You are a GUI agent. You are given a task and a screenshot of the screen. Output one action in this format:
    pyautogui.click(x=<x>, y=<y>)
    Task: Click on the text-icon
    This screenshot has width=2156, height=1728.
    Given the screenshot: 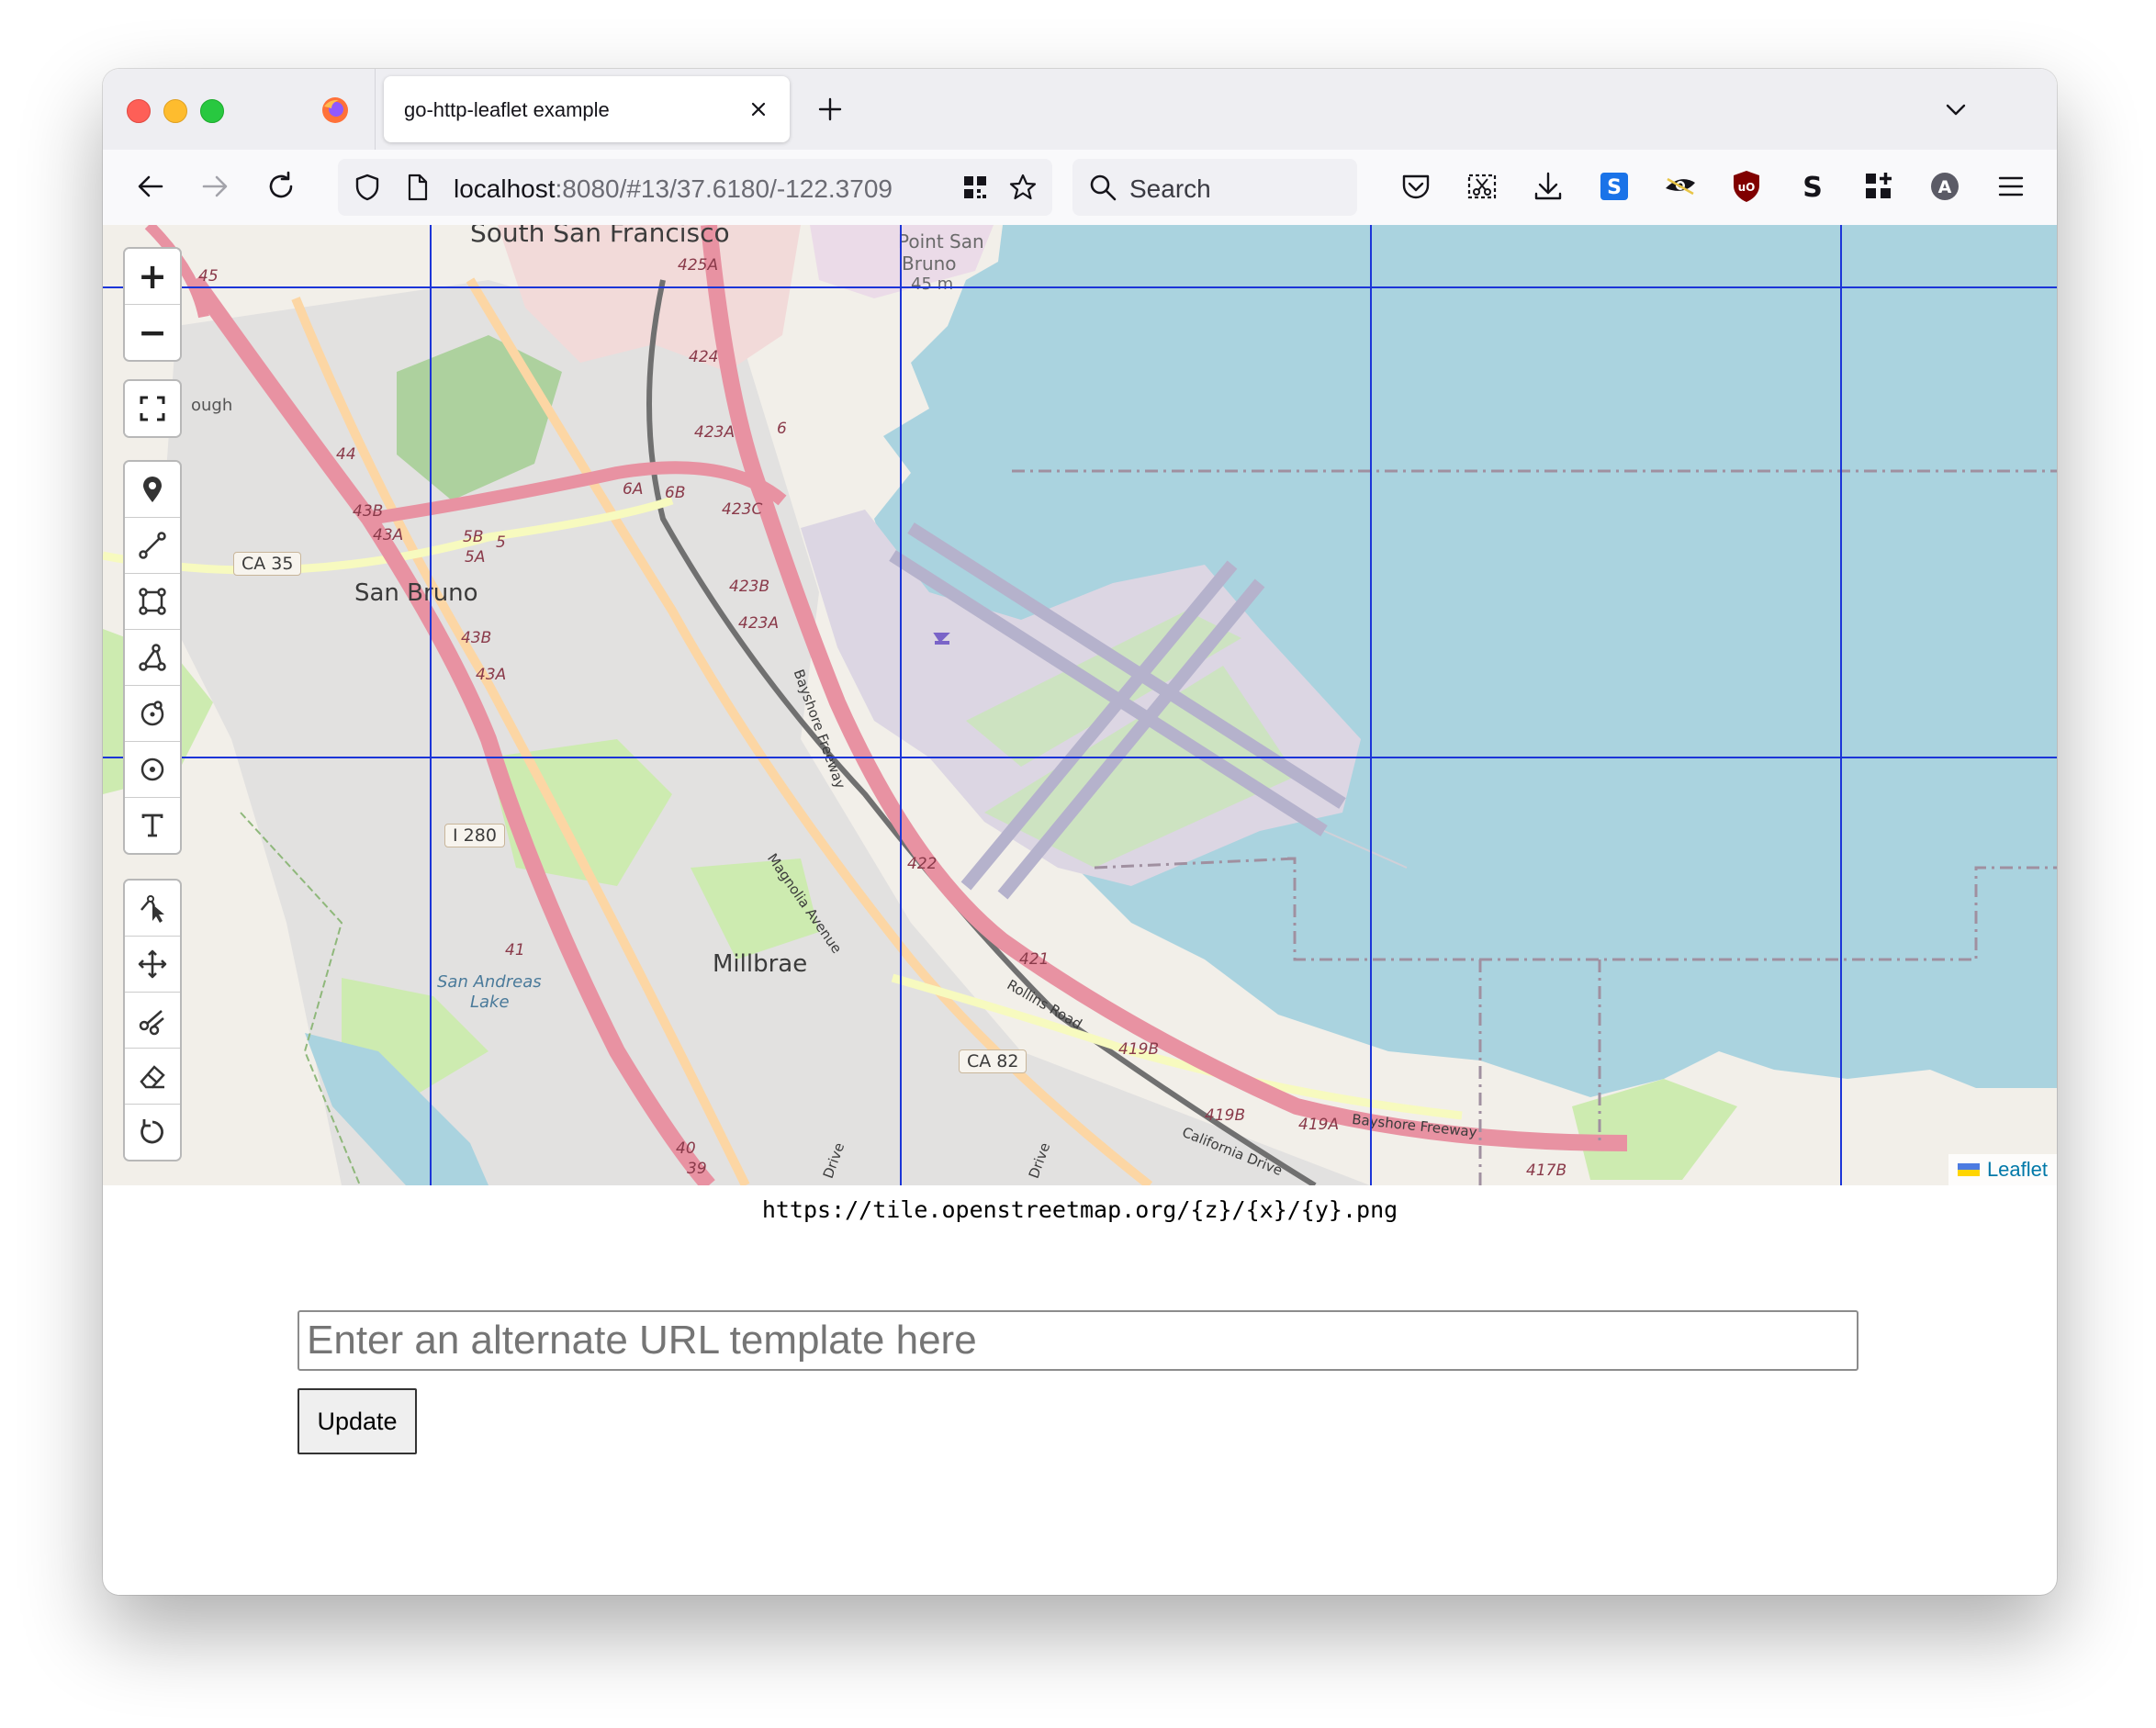 What is the action you would take?
    pyautogui.click(x=152, y=825)
    